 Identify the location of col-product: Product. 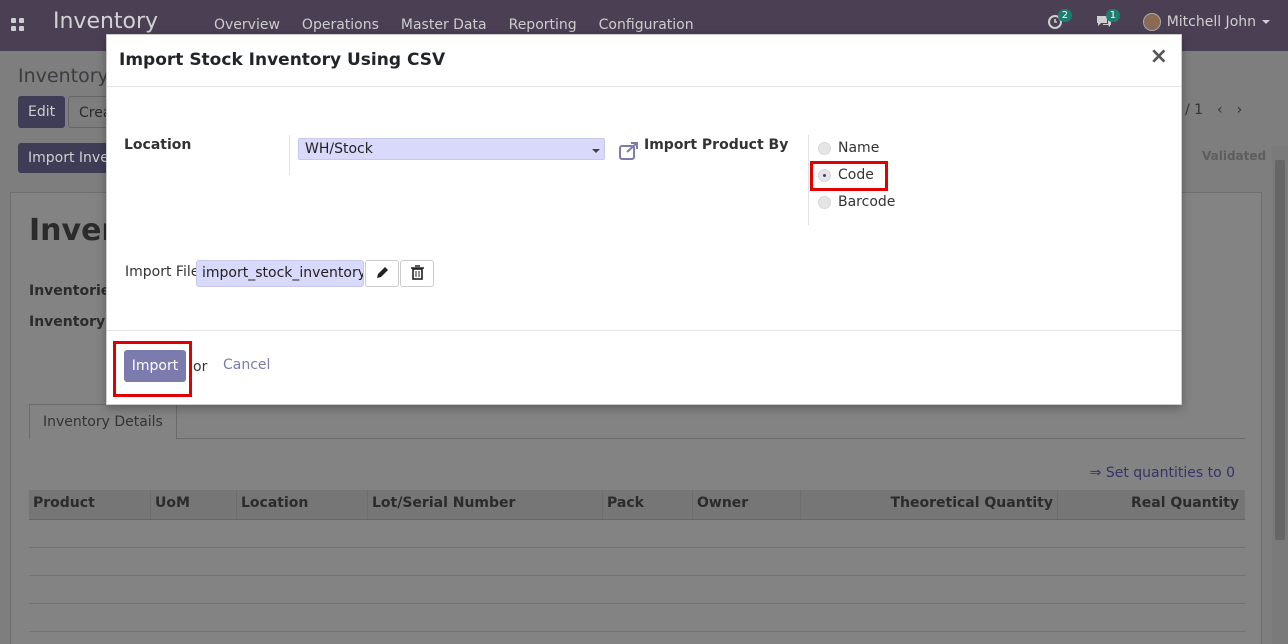
(90, 504).